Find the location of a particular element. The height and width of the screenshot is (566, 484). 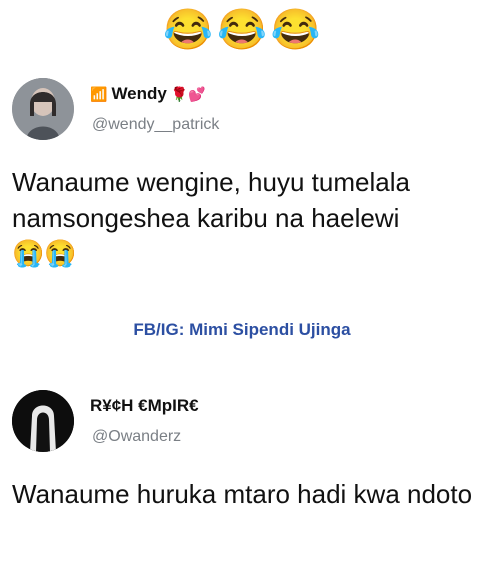

top-emoji-row: 😂 😂 😂 is located at coordinates (242, 30).